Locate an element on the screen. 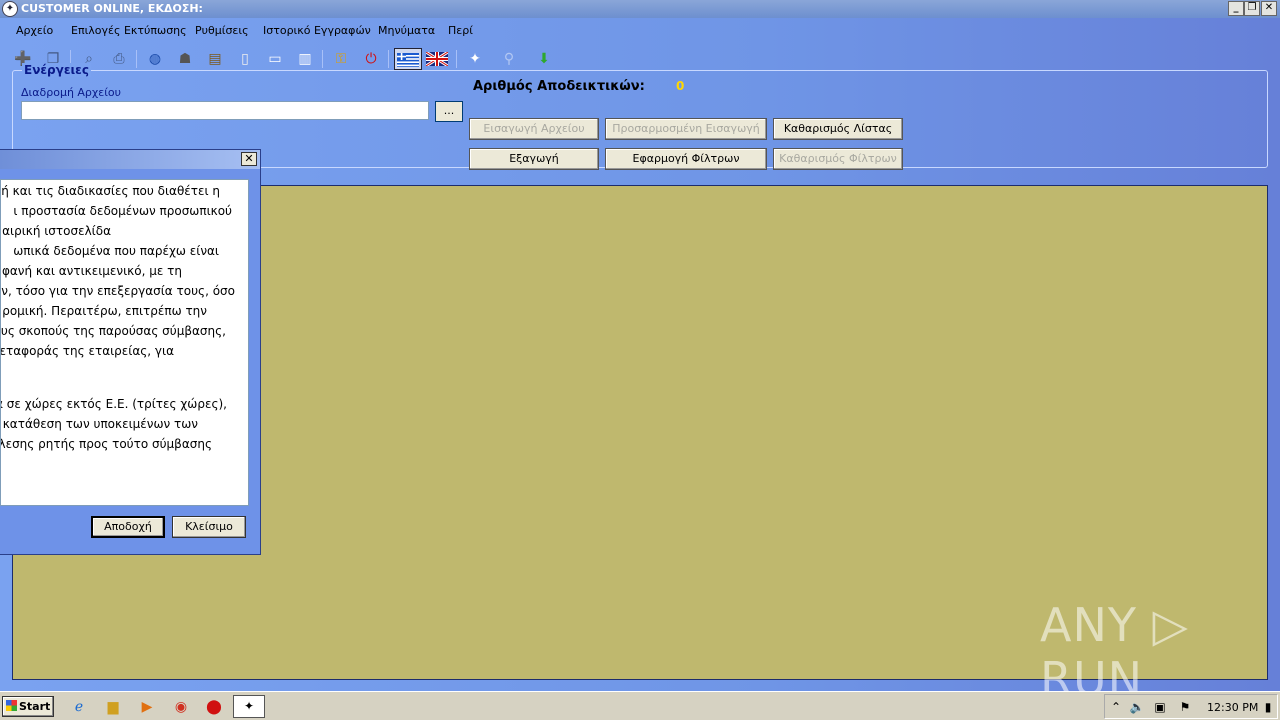  dialog-title-bar is located at coordinates (130, 159).